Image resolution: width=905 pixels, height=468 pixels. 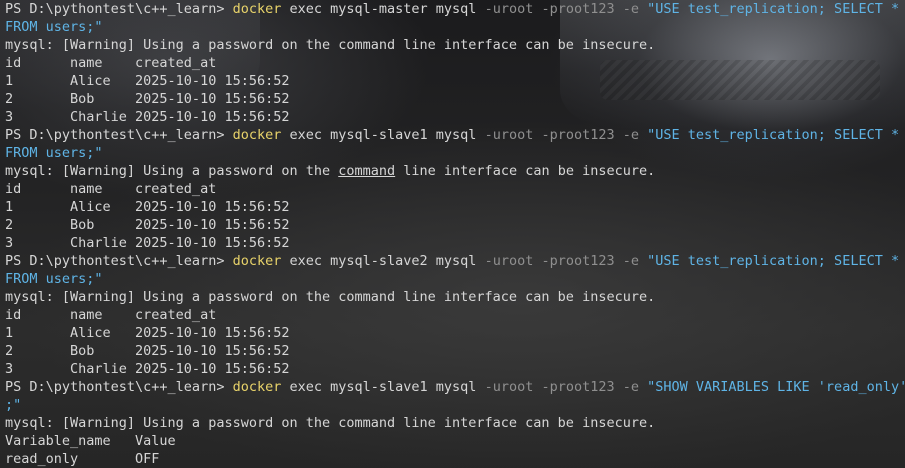 What do you see at coordinates (383, 261) in the screenshot?
I see `command-args: exec mysql-slave2 mysql` at bounding box center [383, 261].